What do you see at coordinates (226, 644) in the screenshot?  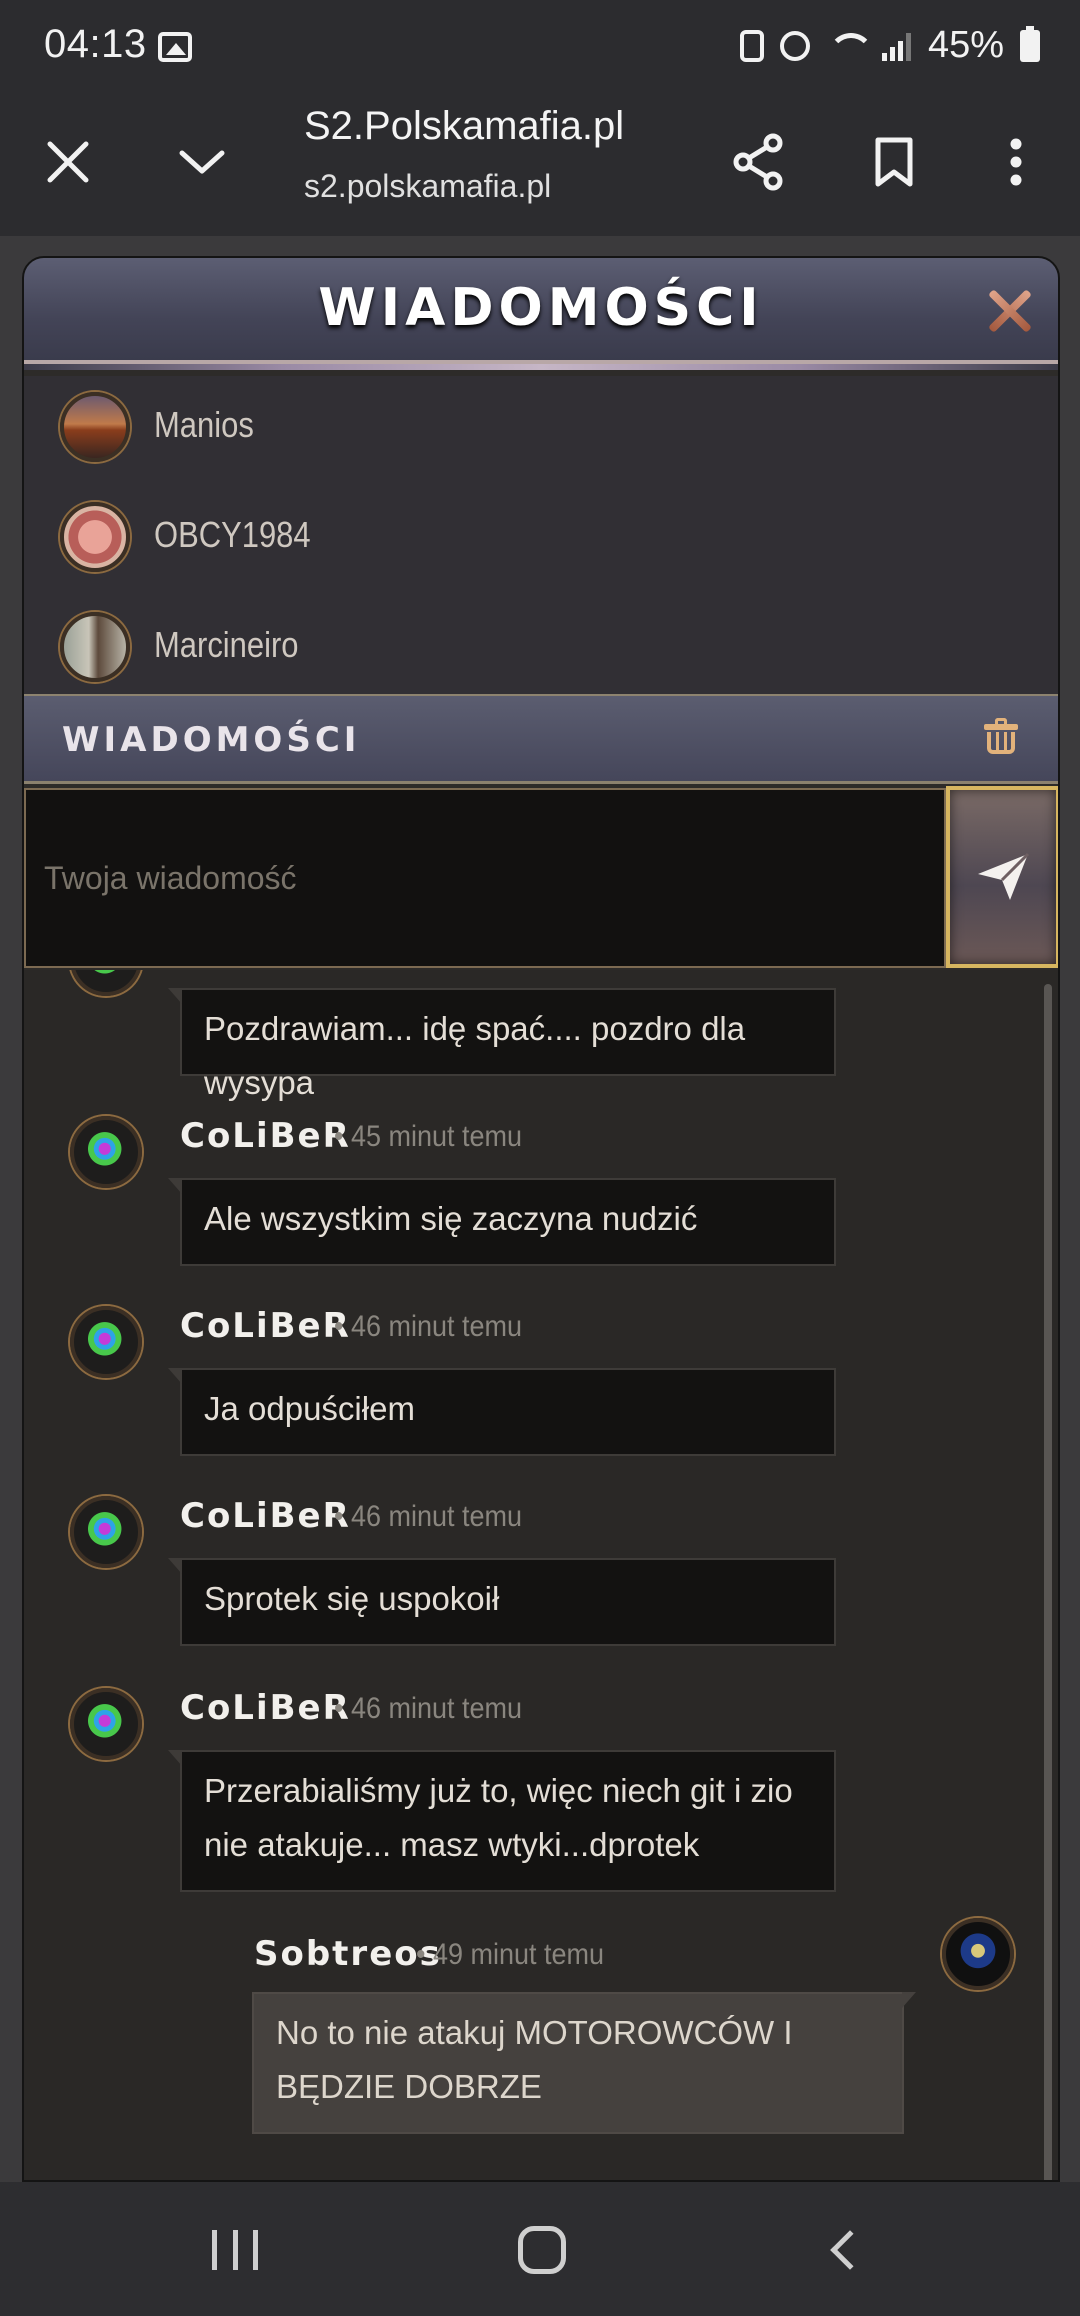 I see `contact-name: Marcineiro` at bounding box center [226, 644].